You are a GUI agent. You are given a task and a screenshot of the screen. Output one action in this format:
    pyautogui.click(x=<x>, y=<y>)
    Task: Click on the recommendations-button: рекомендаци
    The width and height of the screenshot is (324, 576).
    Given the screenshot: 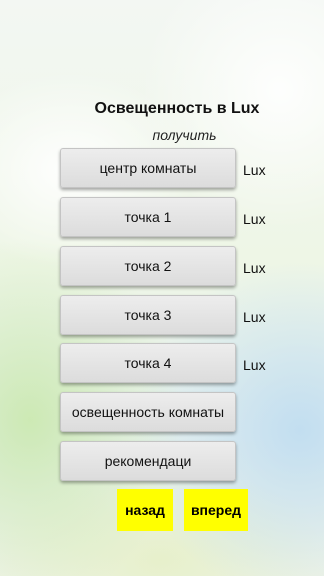 What is the action you would take?
    pyautogui.click(x=148, y=461)
    